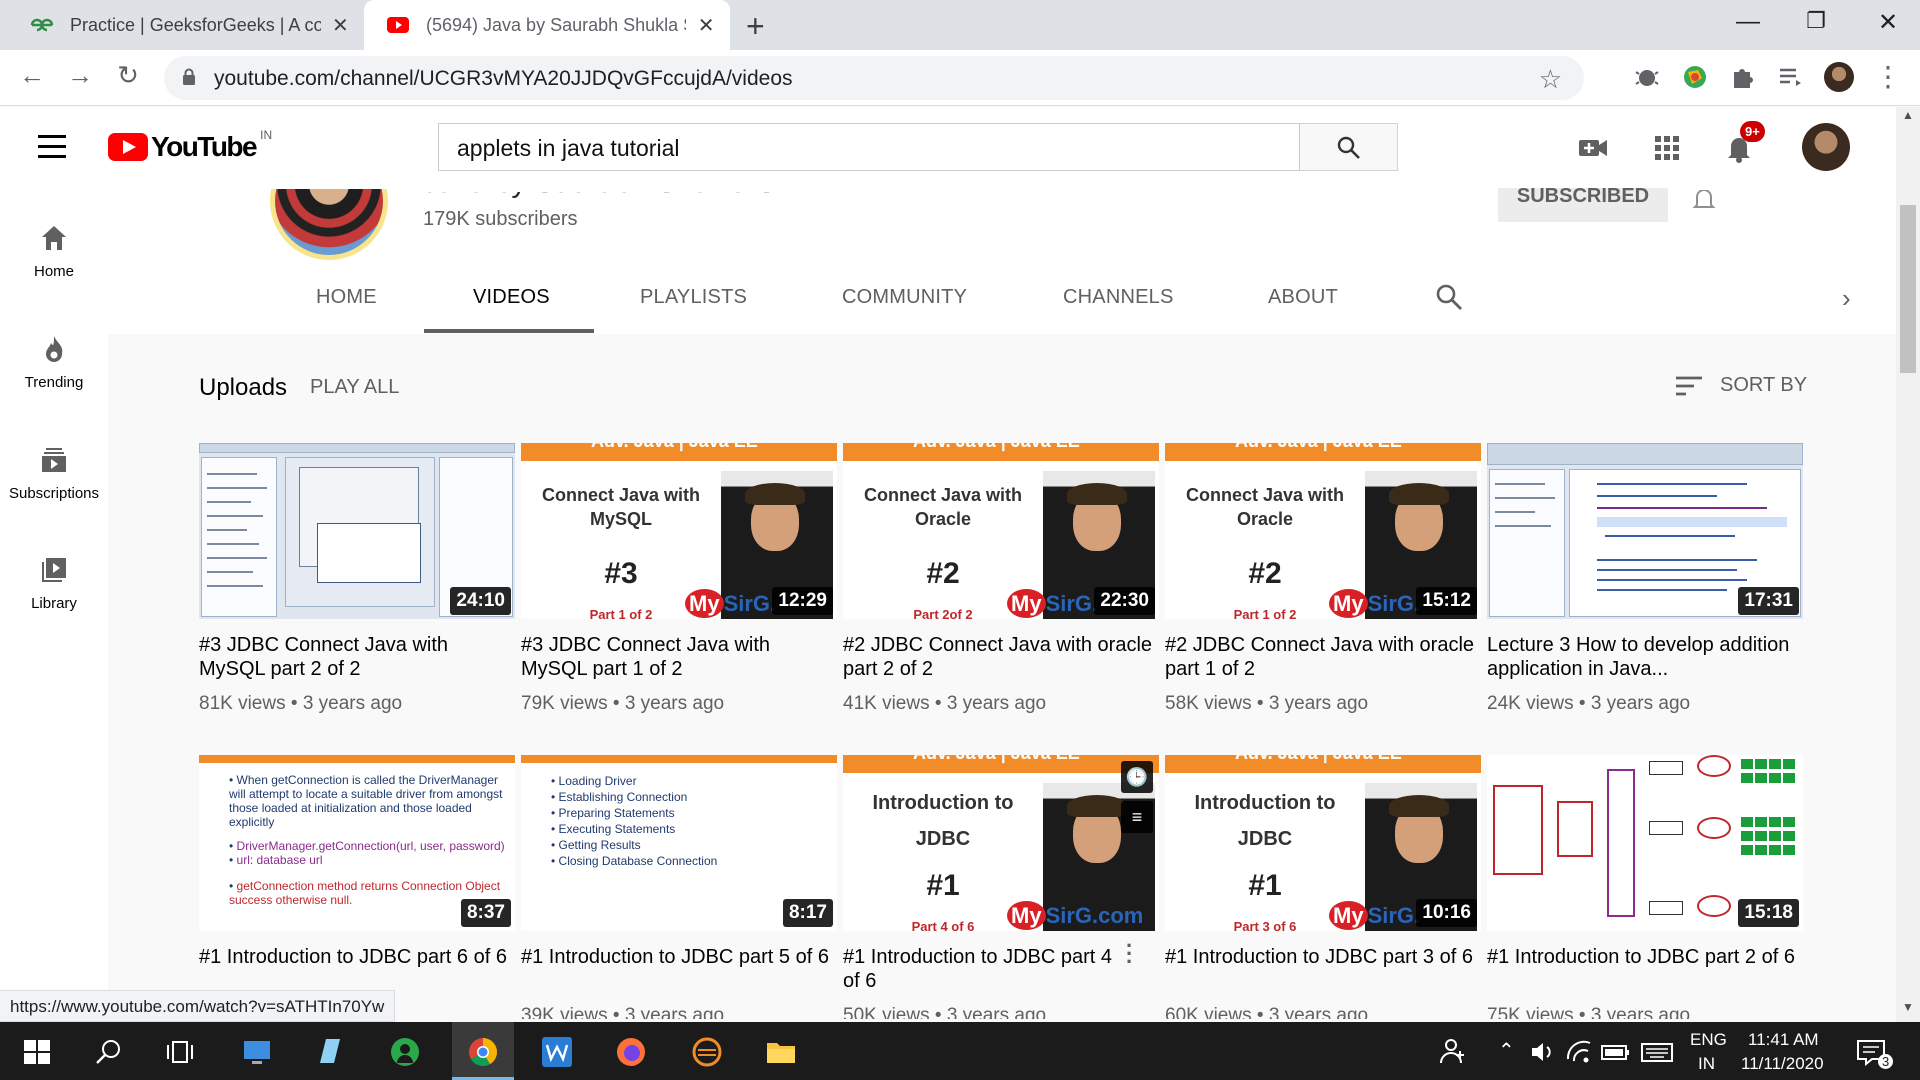 This screenshot has height=1080, width=1920. Describe the element at coordinates (346, 297) in the screenshot. I see `tab-home: HOME` at that location.